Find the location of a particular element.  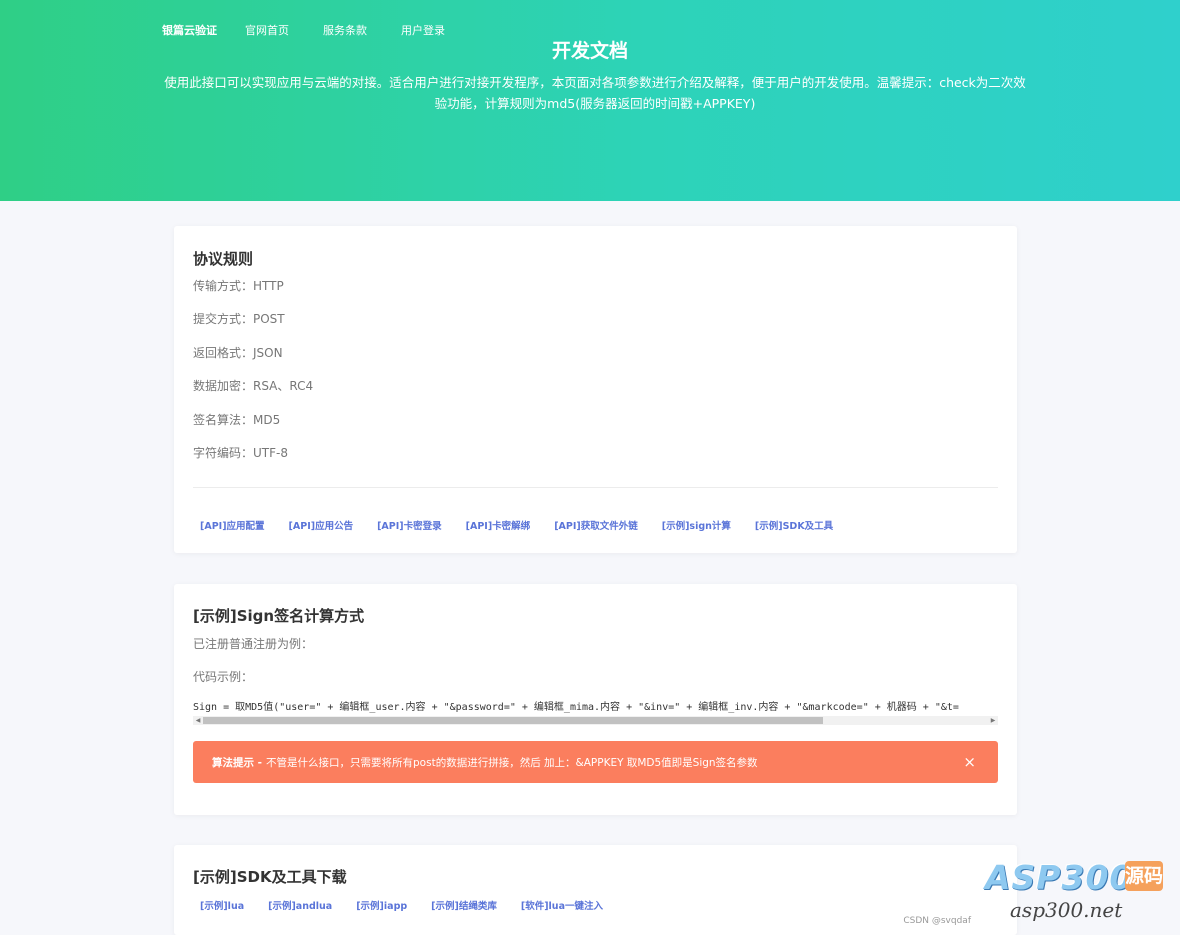

rule-method: 提交方式：POST is located at coordinates (239, 319).